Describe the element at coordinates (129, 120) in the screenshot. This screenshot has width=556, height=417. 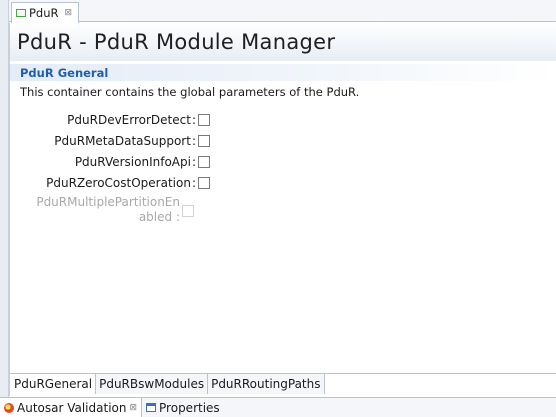
I see `field-label: PduRDevErrorDetect` at that location.